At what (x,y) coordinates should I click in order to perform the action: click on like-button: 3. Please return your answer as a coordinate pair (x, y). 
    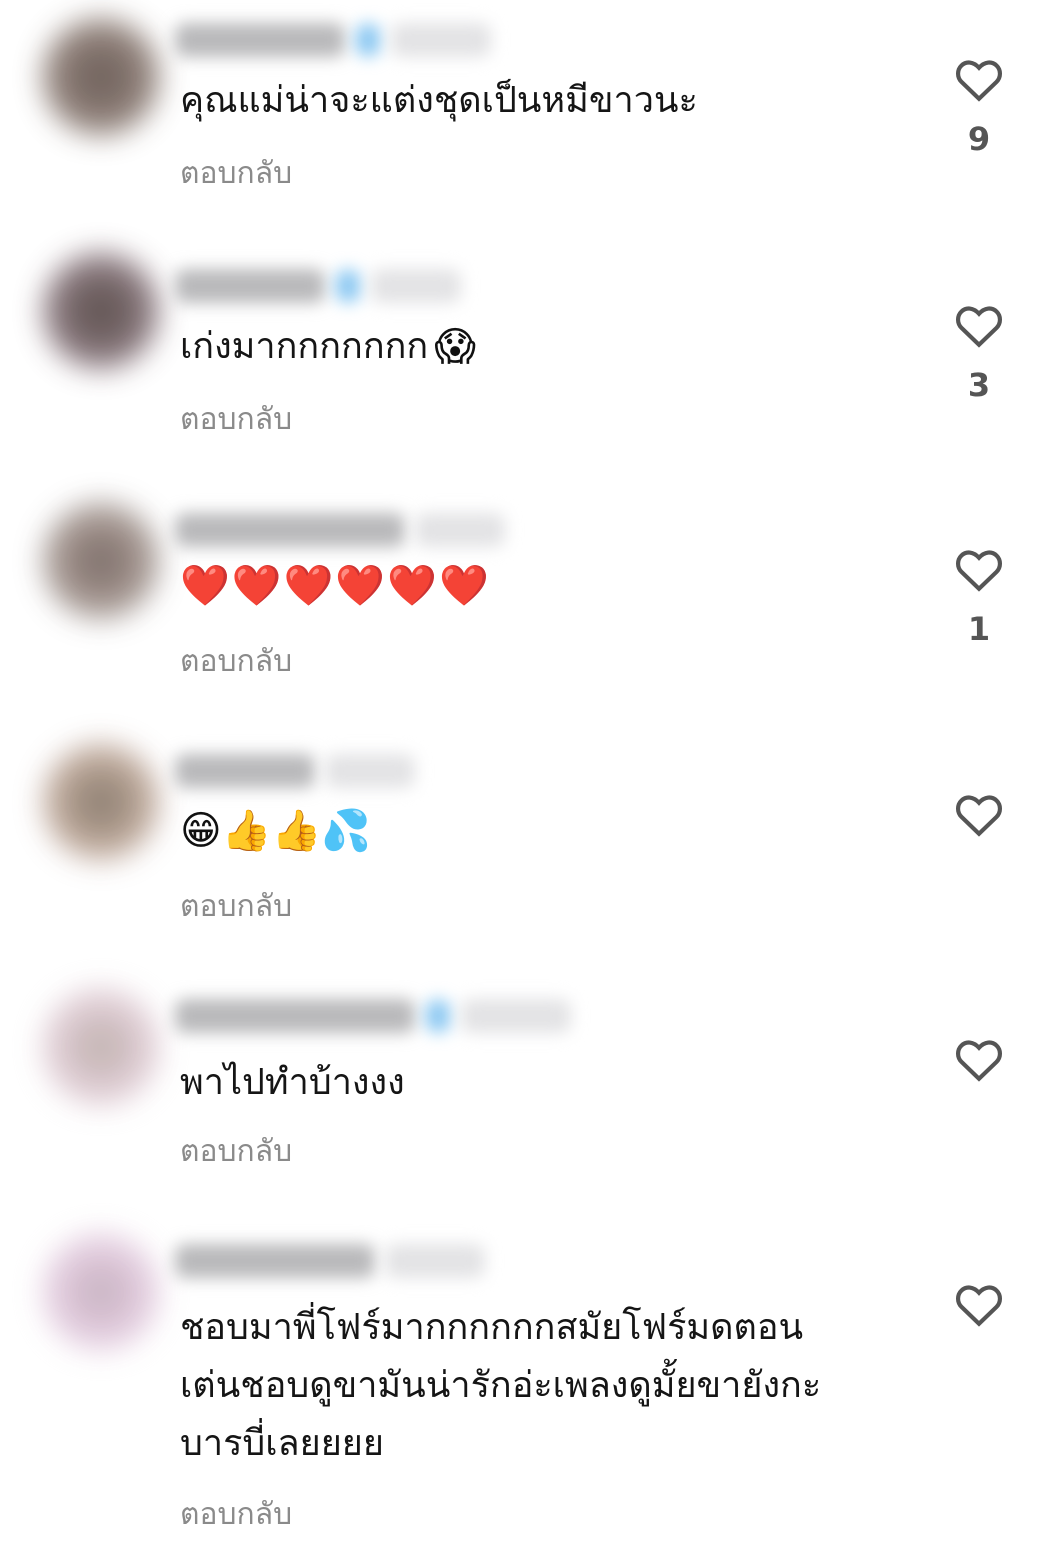
    Looking at the image, I should click on (979, 353).